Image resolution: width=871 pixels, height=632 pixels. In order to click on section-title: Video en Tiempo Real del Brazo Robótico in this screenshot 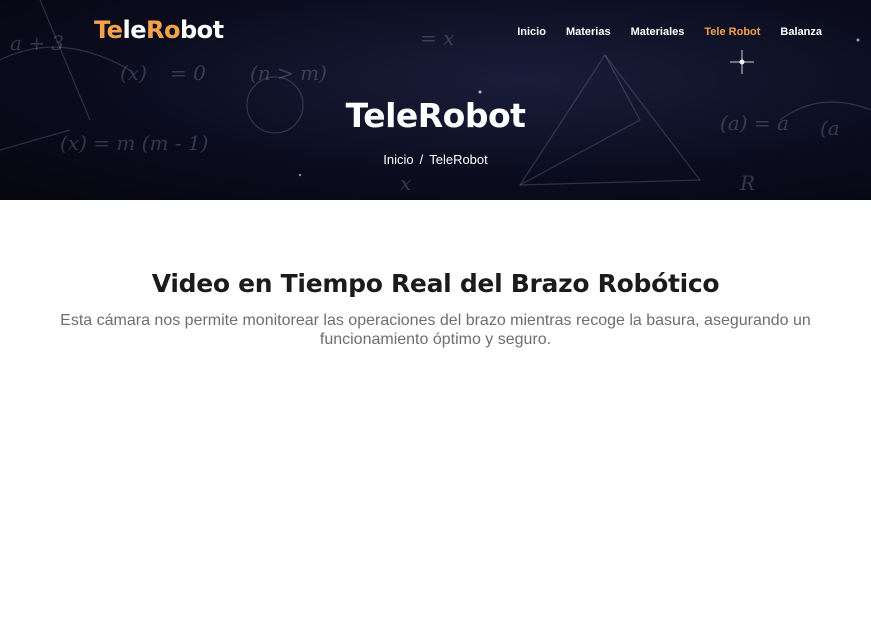, I will do `click(435, 283)`.